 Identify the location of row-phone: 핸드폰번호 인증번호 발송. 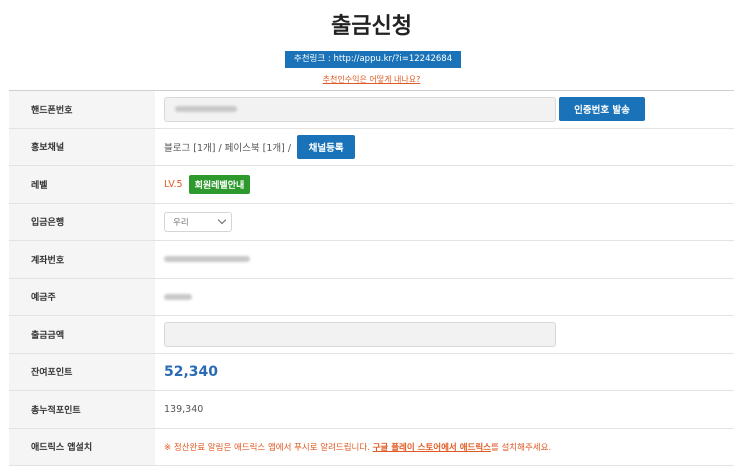
(371, 110).